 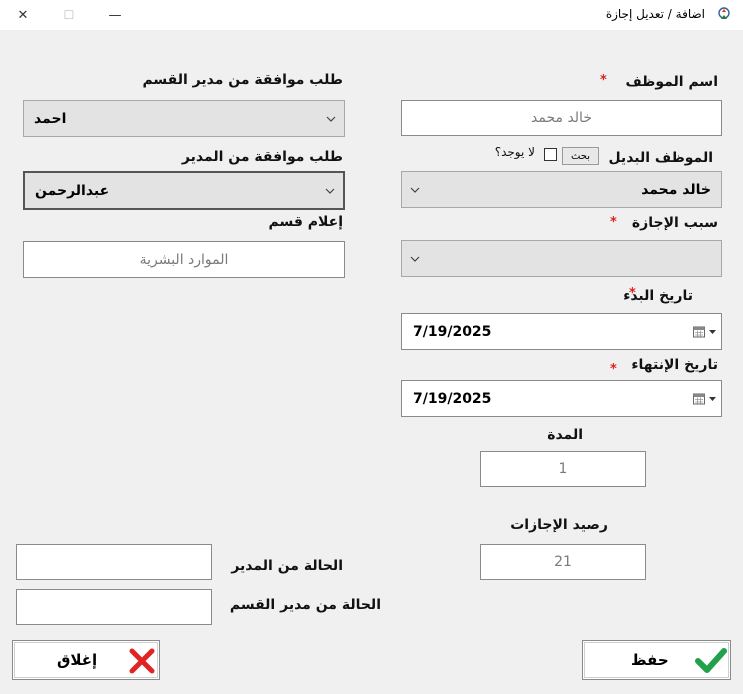 I want to click on maximize-icon: ☐, so click(x=69, y=15).